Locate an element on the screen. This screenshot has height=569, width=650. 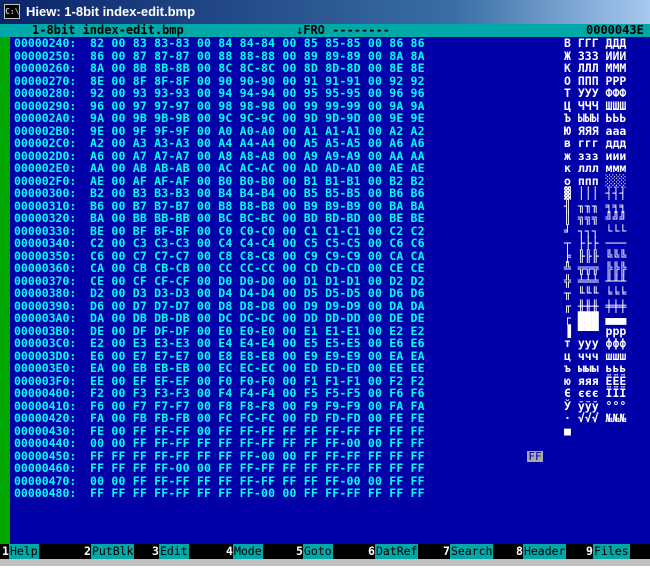
row-text: к ллл ммм is located at coordinates (595, 168).